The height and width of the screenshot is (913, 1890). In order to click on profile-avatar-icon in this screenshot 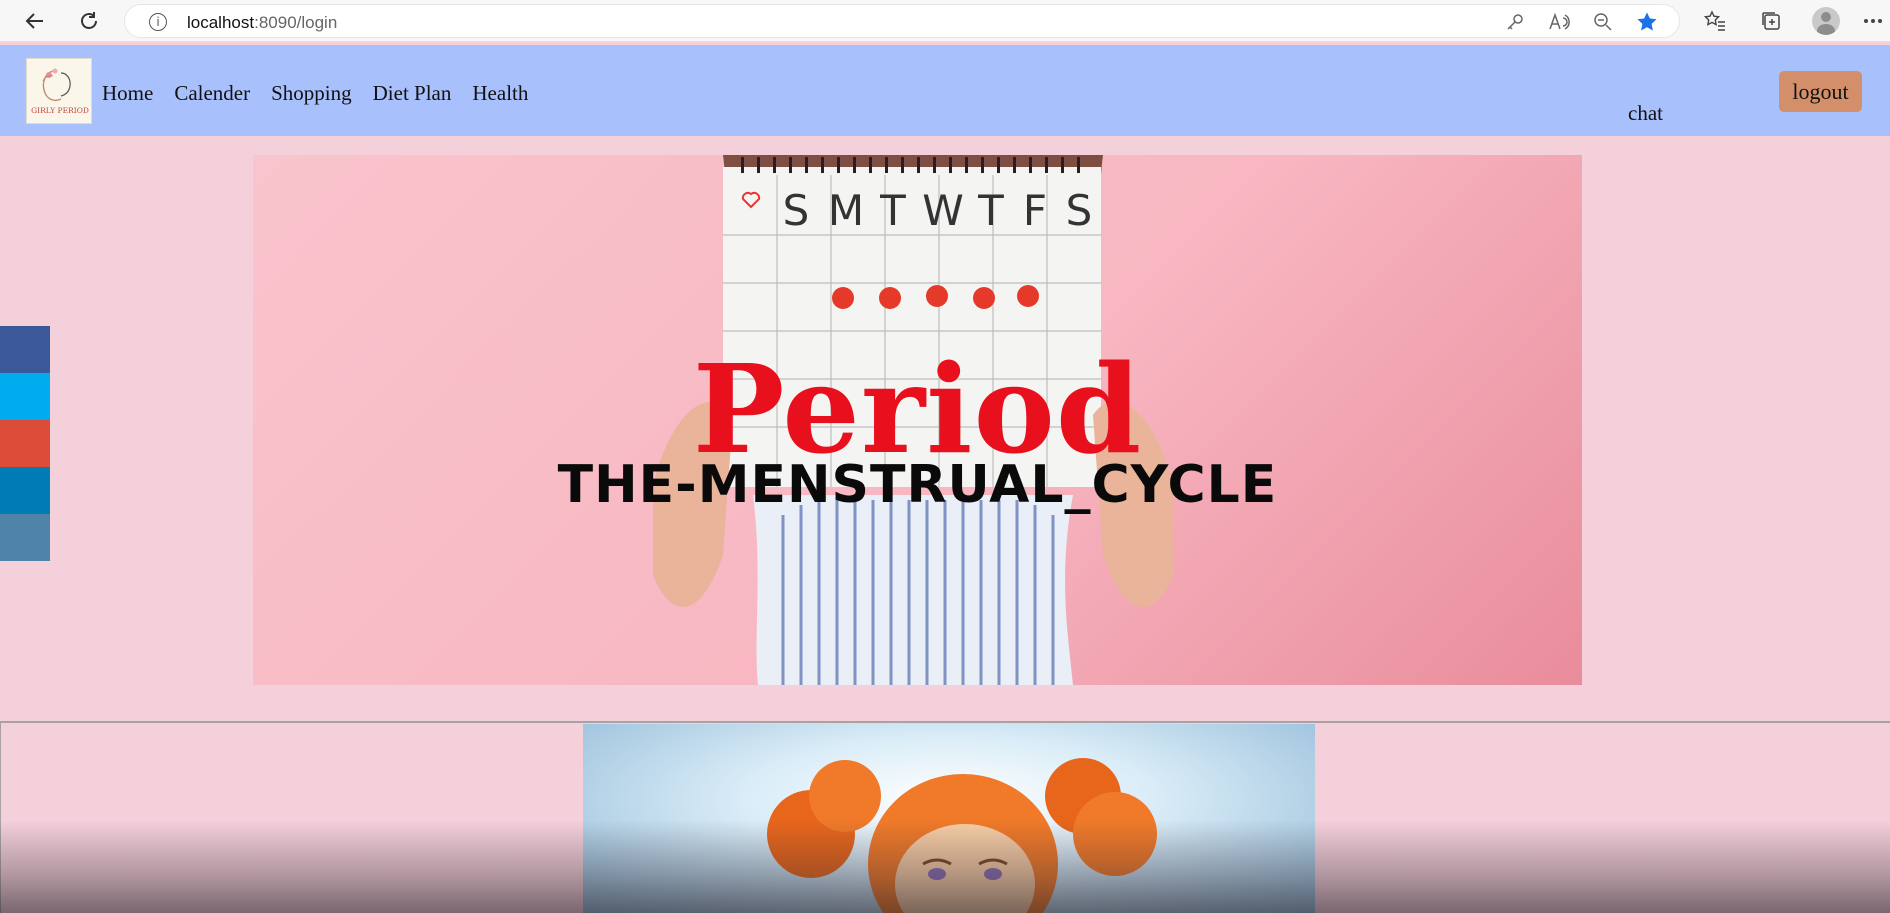, I will do `click(1826, 21)`.